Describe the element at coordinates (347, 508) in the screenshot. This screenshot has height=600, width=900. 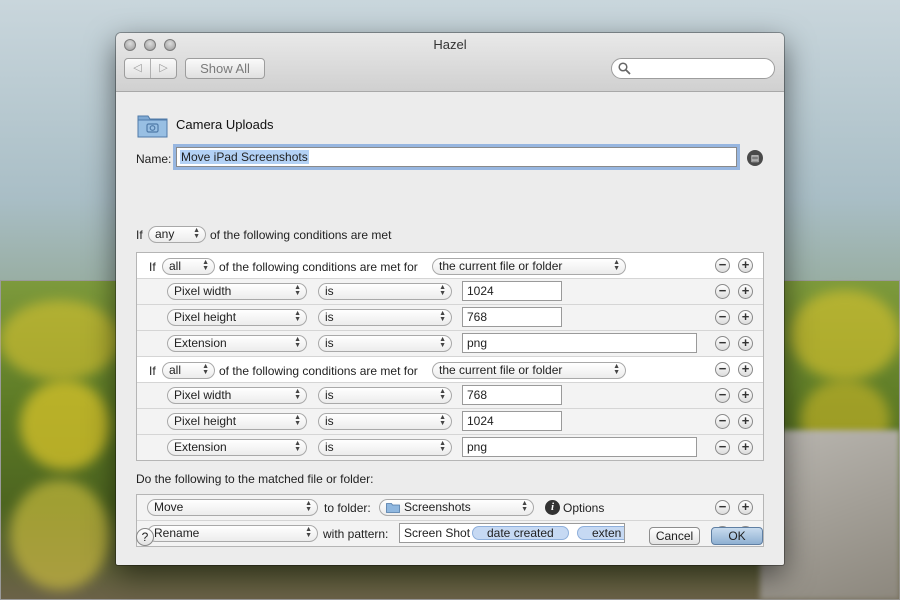
I see `to-folder-label: to folder:` at that location.